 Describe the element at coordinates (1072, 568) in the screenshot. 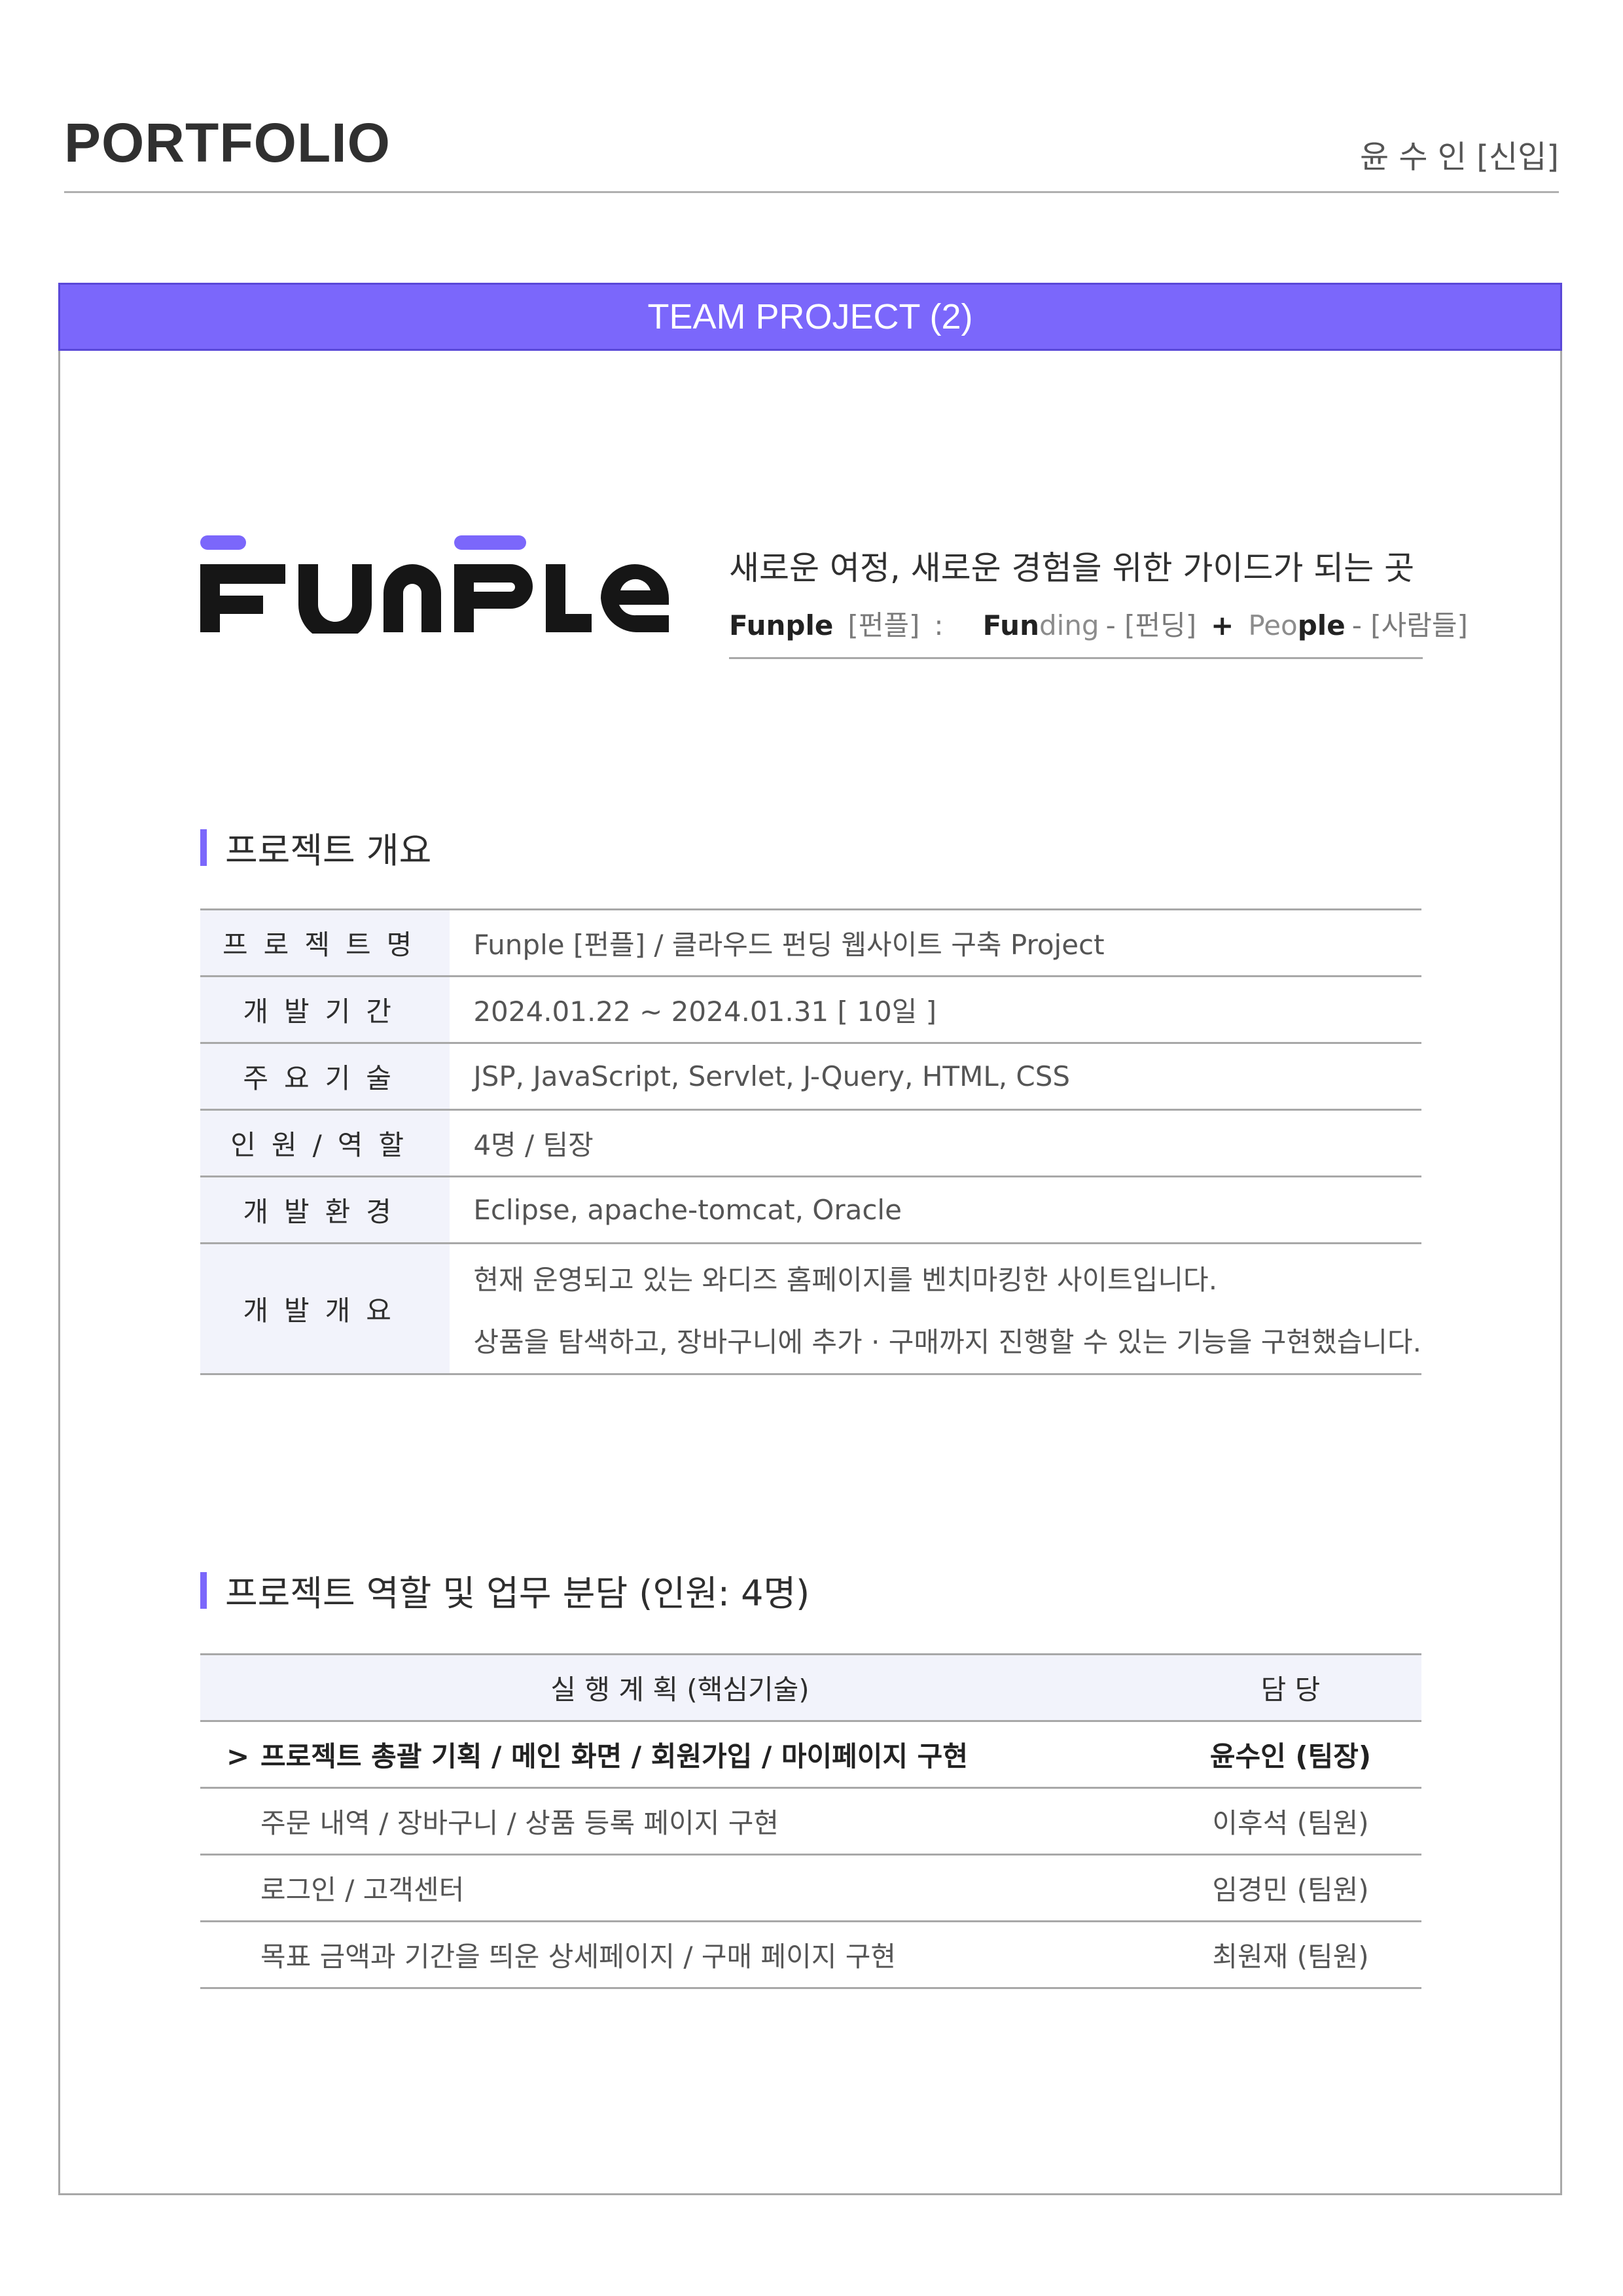

I see `tagline: 새로운 여정, 새로운 경험을 위한 가이드가 되는 곳` at that location.